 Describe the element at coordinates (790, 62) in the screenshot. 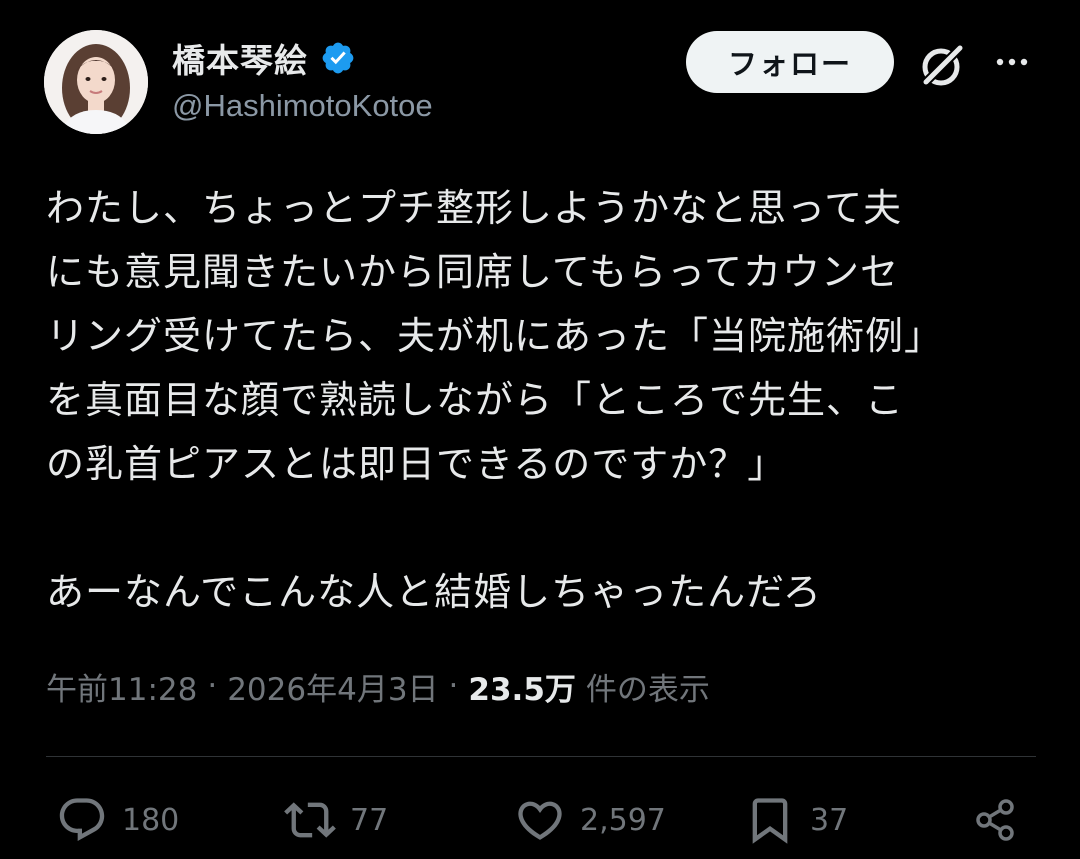

I see `follow-button: フォロー` at that location.